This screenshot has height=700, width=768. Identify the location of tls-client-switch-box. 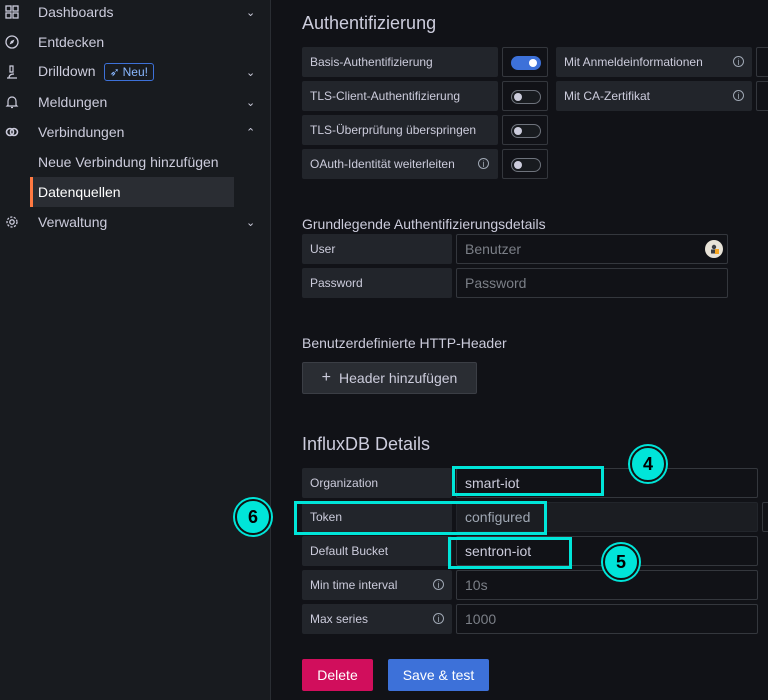
(525, 96).